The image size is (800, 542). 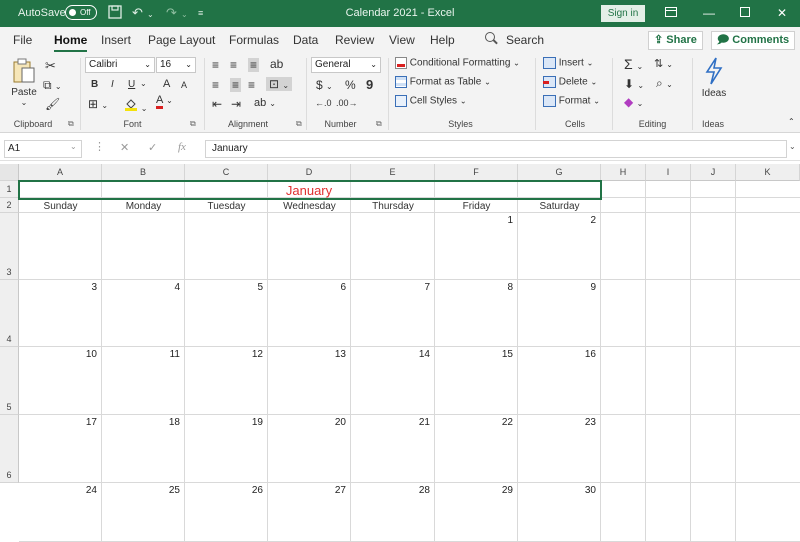 I want to click on conditional-formatting-button: Conditional Formatting ⌄, so click(x=457, y=63).